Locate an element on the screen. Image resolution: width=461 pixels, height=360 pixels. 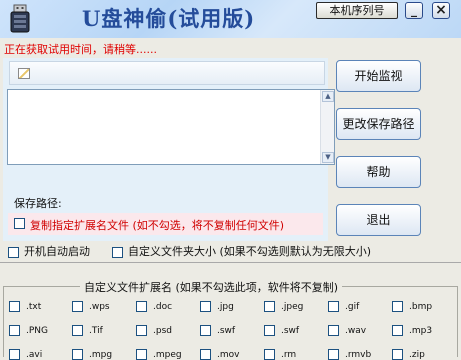
extension-option: .wps is located at coordinates (91, 306).